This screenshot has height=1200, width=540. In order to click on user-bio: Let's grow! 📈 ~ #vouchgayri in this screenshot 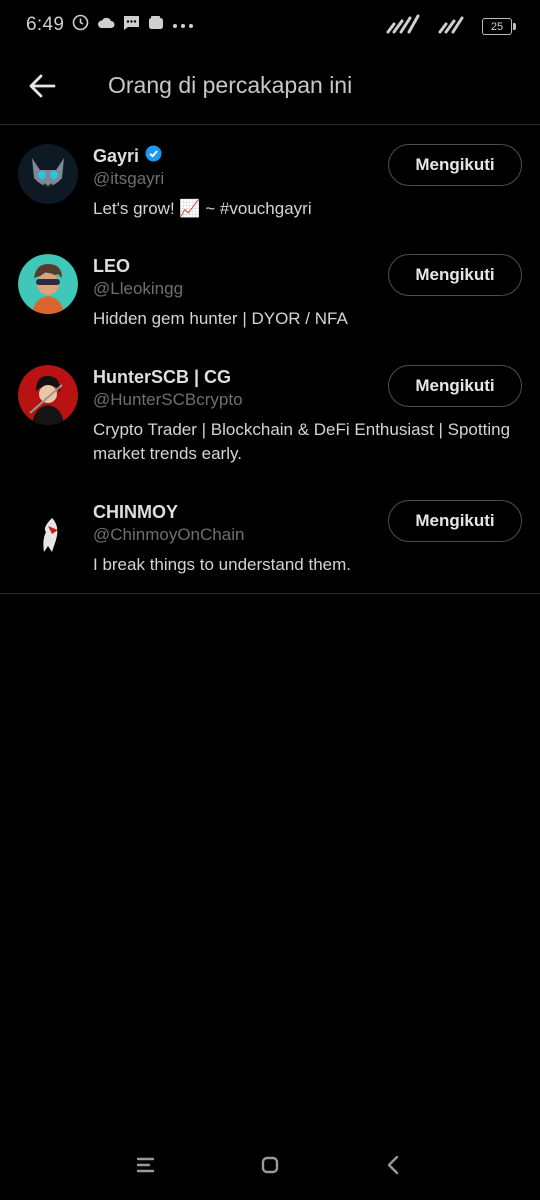, I will do `click(202, 208)`.